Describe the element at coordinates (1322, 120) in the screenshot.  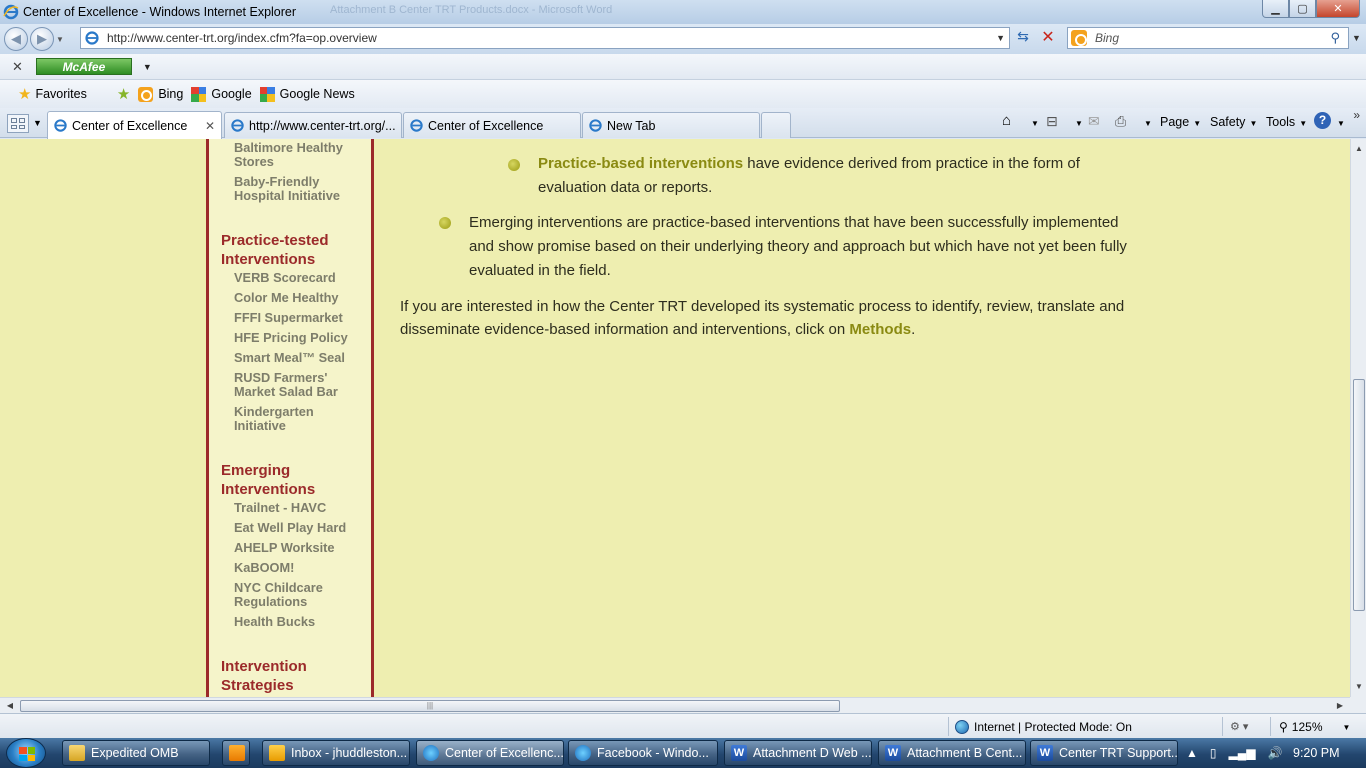
I see `help-button: ?` at that location.